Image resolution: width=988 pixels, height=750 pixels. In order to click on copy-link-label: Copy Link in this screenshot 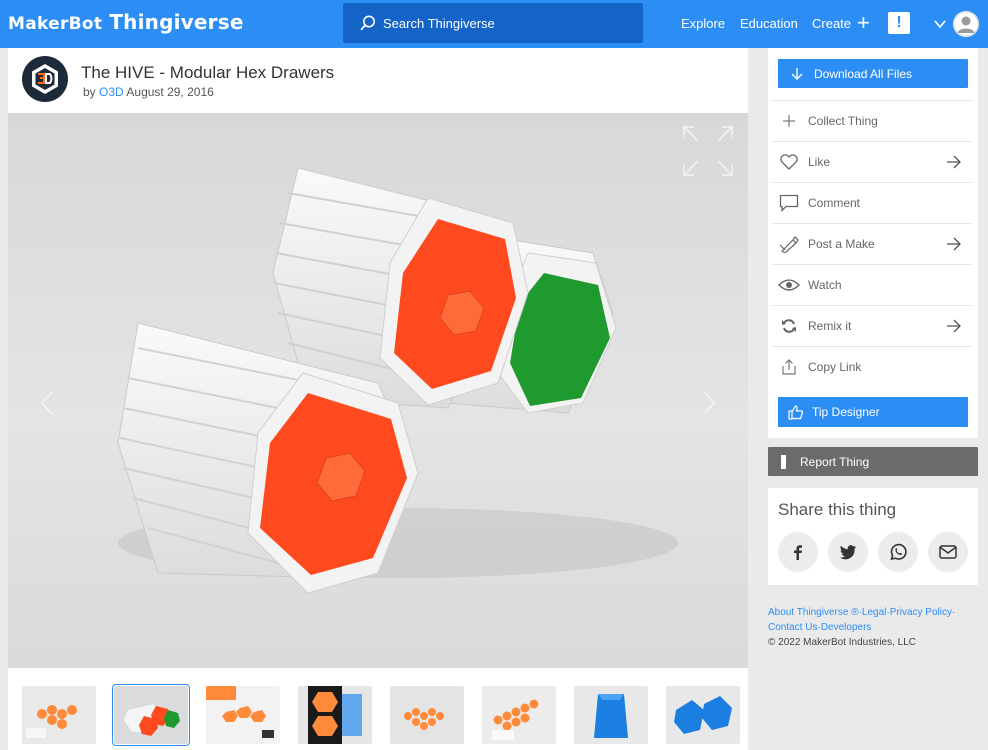, I will do `click(835, 367)`.